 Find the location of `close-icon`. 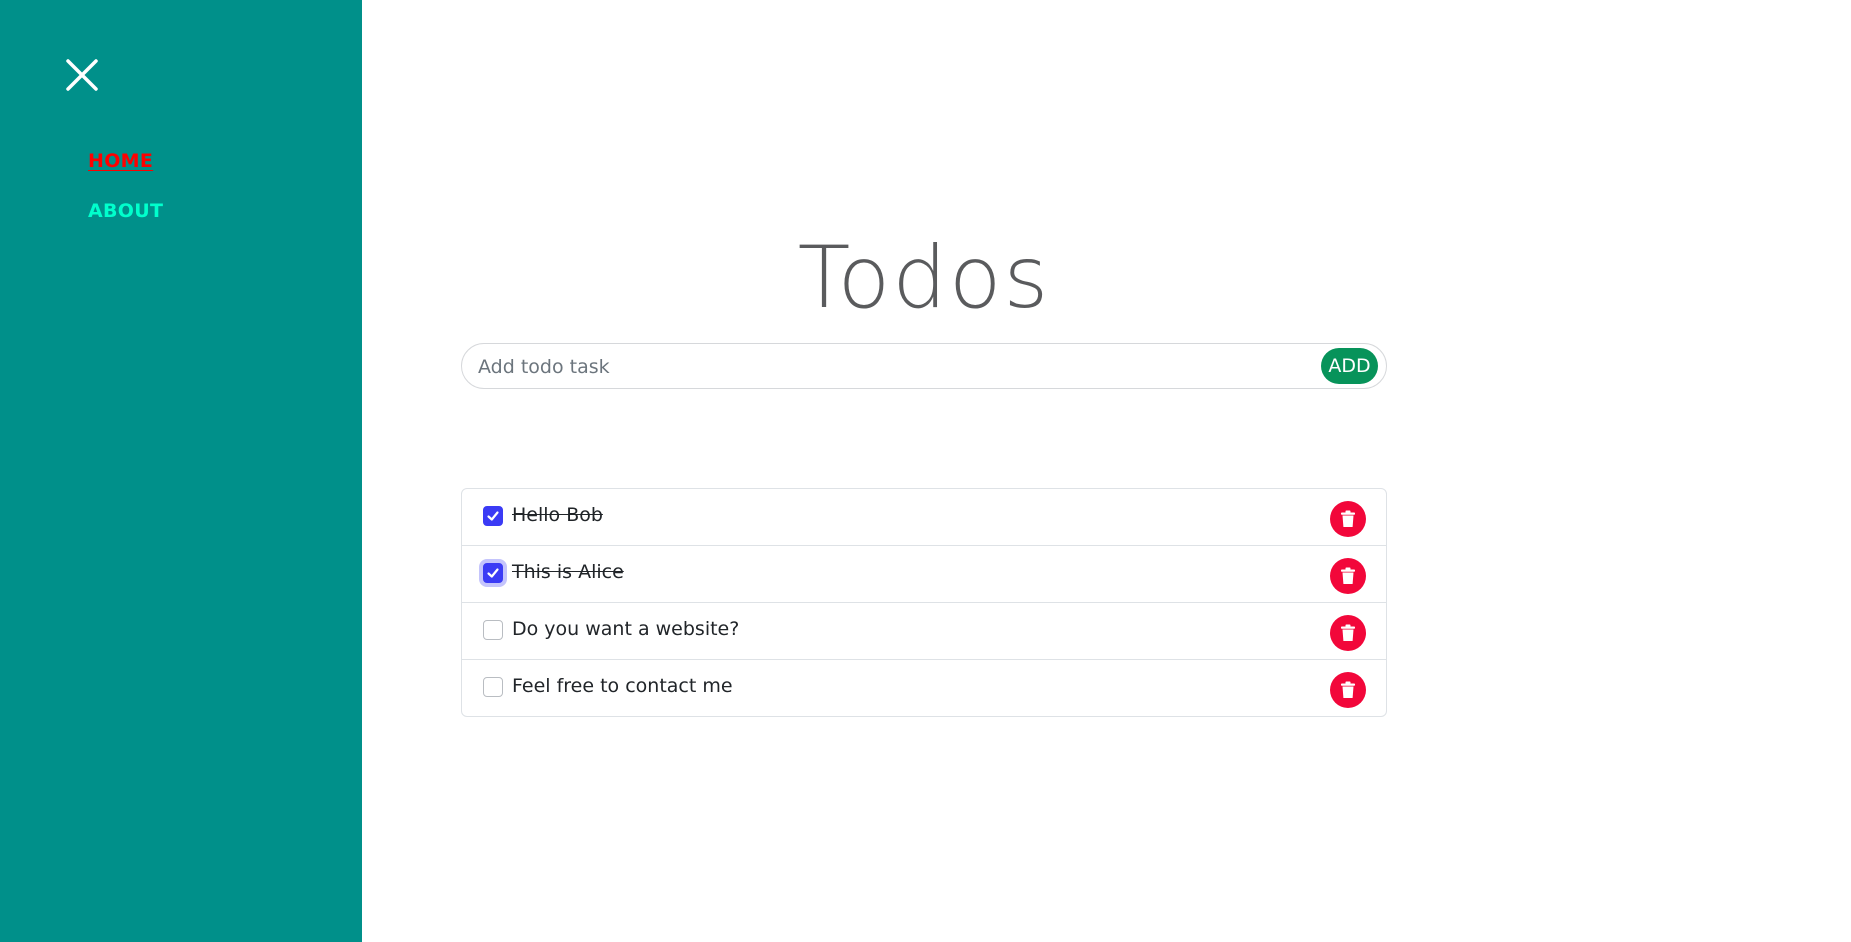

close-icon is located at coordinates (82, 75).